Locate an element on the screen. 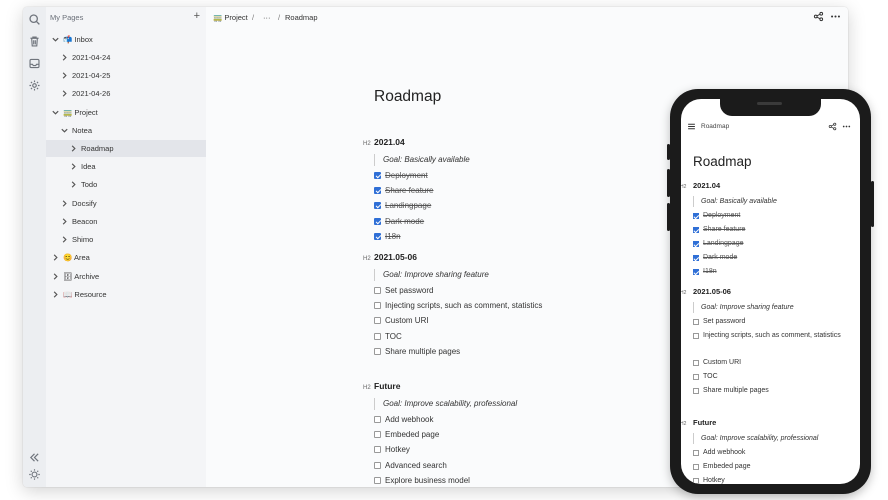  breadcrumb-ellipsis: ··· is located at coordinates (267, 17).